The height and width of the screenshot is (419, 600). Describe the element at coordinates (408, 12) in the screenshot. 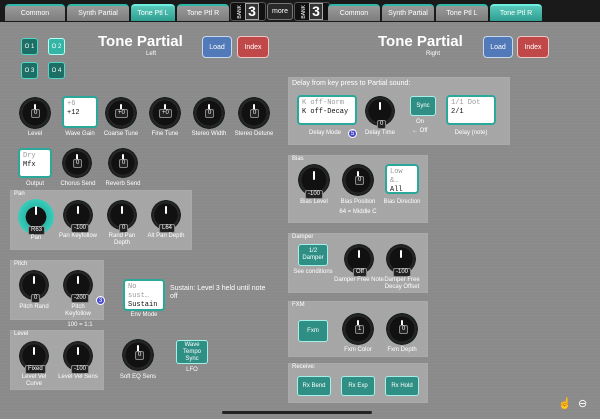

I see `tab-synth-partial-right: Synth Partial` at that location.